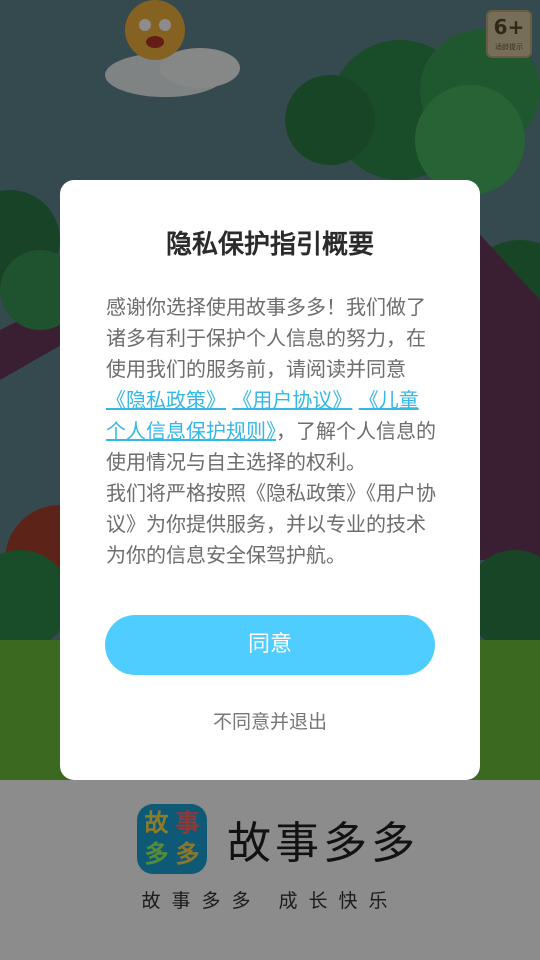  I want to click on dialog-title: 隐私保护指引概要, so click(269, 245).